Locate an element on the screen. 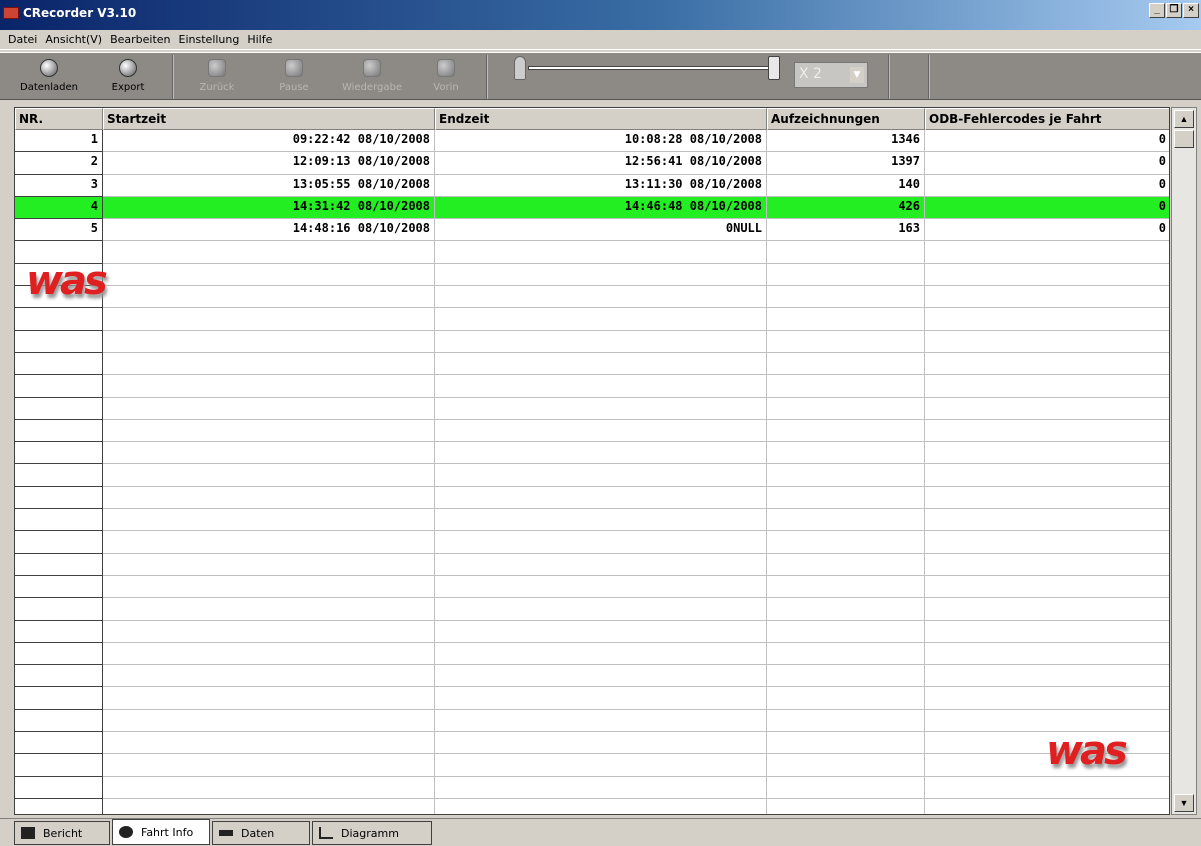  export-button: Export is located at coordinates (128, 77).